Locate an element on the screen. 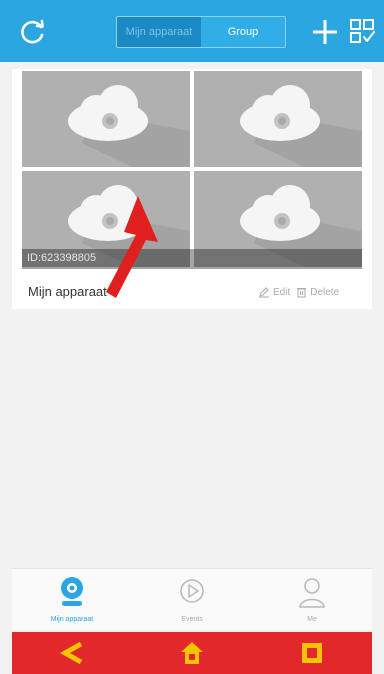  home-button is located at coordinates (192, 653).